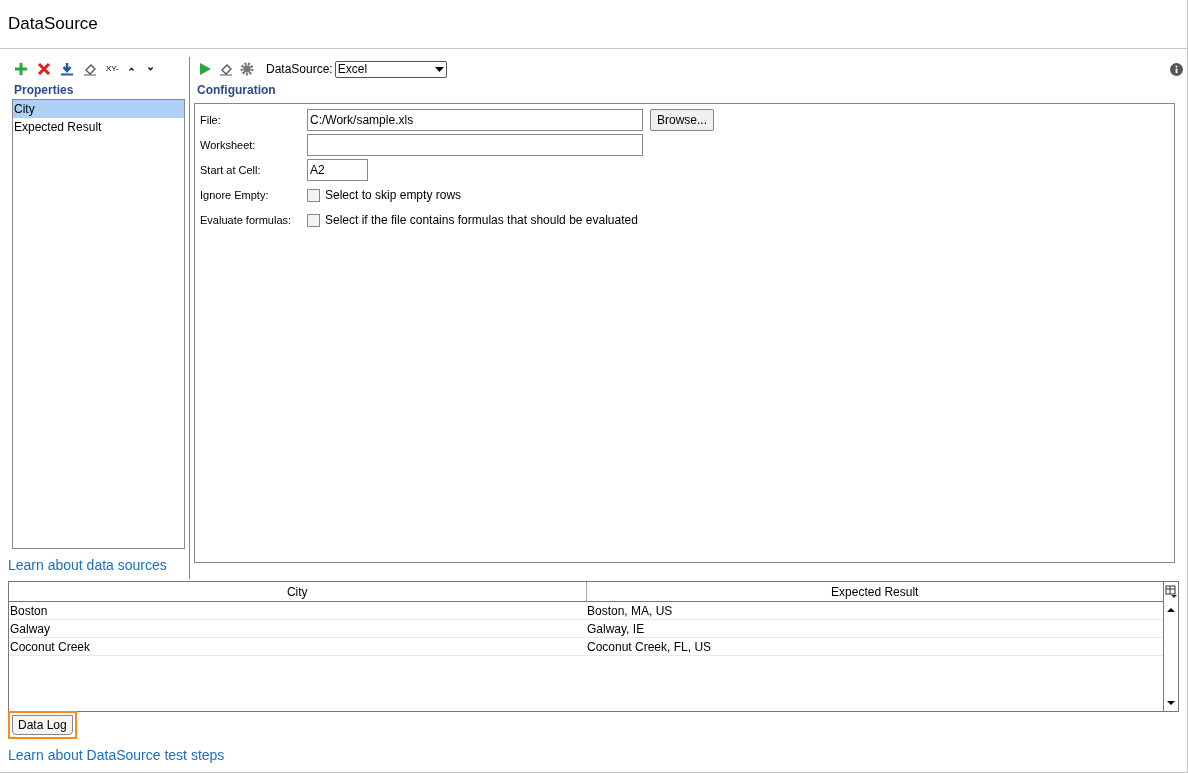  Describe the element at coordinates (298, 591) in the screenshot. I see `column-header: City` at that location.